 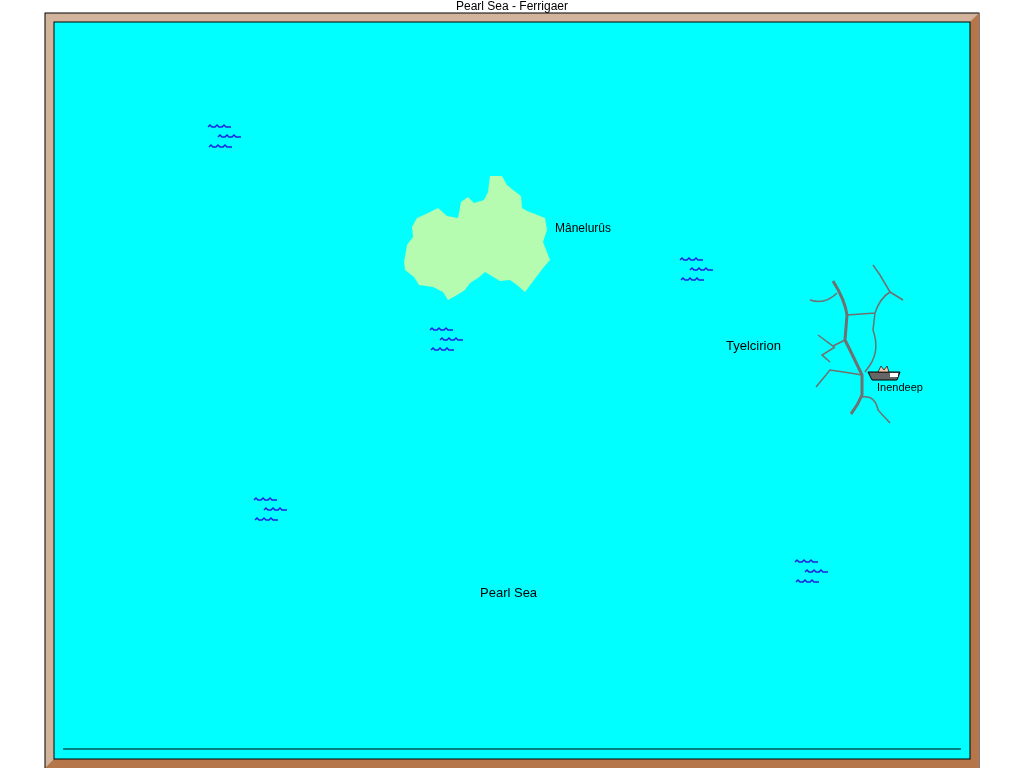 I want to click on region-label: Tyelcirion, so click(x=753, y=345).